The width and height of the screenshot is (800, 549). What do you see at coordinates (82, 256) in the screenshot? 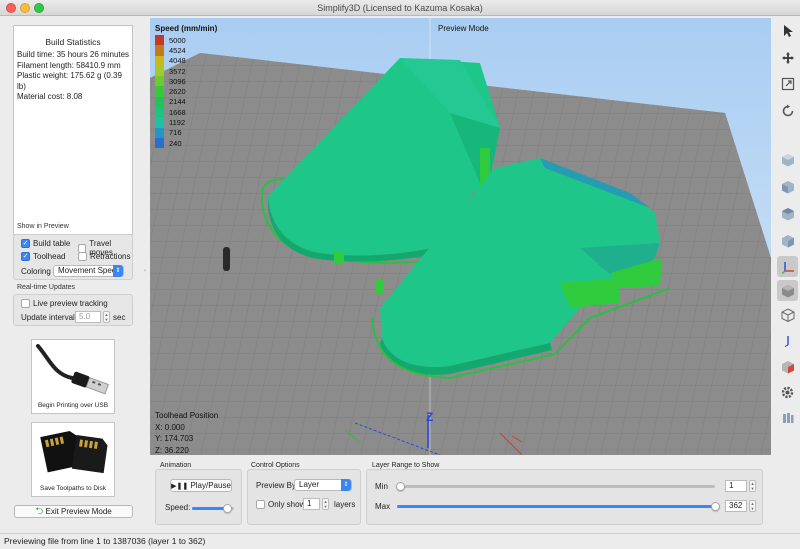
I see `checkbox-box` at bounding box center [82, 256].